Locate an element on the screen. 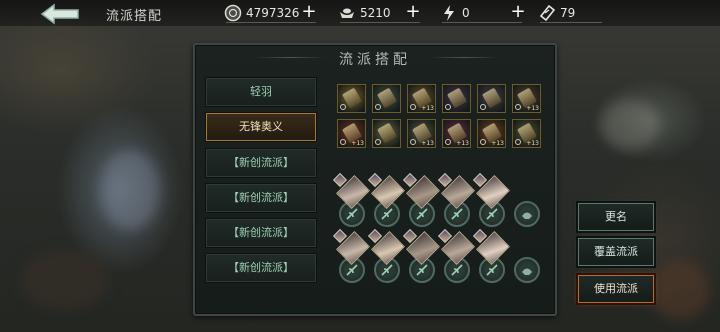  ticket-resource: 79 is located at coordinates (556, 13).